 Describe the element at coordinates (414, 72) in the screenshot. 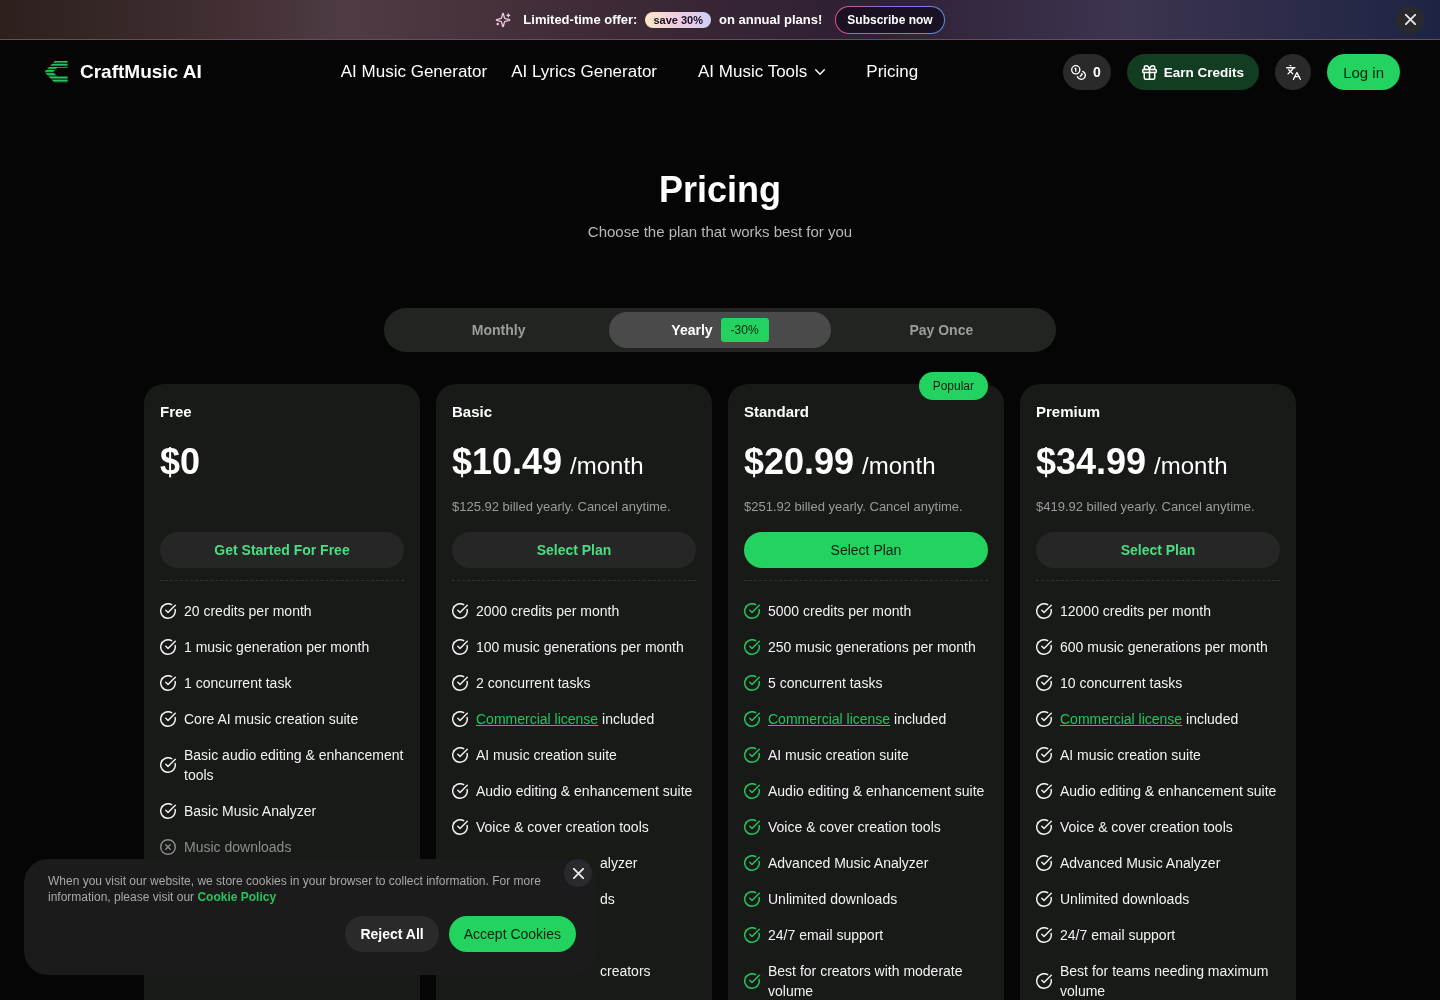

I see `nav-link: AI Music Generator` at that location.